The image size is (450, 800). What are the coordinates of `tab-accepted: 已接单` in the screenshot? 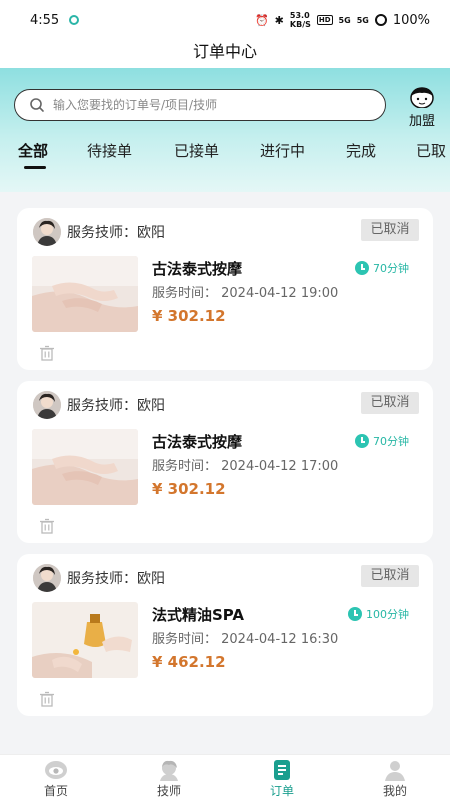 It's located at (196, 150).